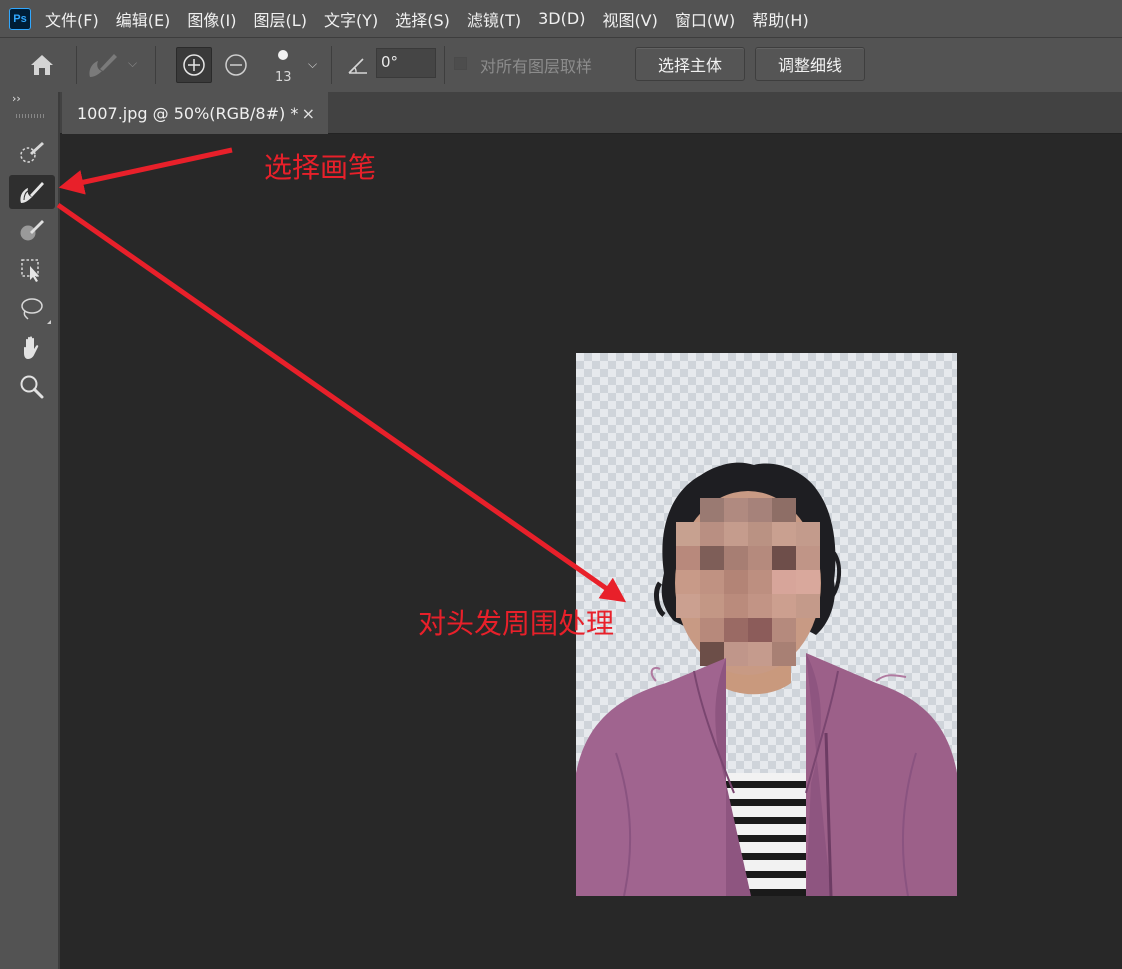 The width and height of the screenshot is (1122, 969). Describe the element at coordinates (460, 63) in the screenshot. I see `sample-all-layers-checkbox` at that location.